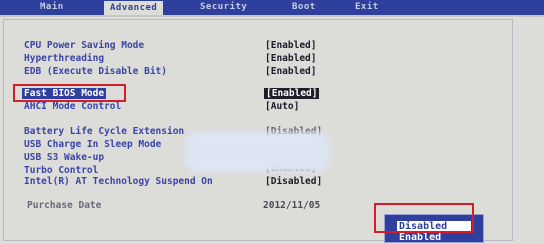 The height and width of the screenshot is (244, 544). Describe the element at coordinates (257, 152) in the screenshot. I see `privacy-blur` at that location.